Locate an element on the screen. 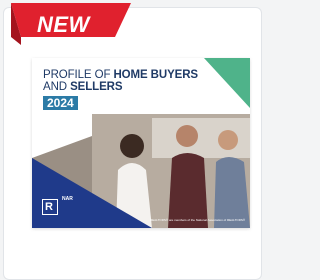 This screenshot has width=320, height=280. nar-logo-text: NAR is located at coordinates (67, 199).